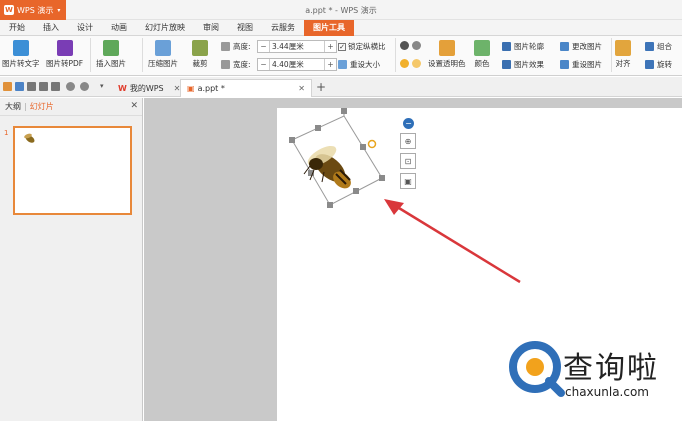  I want to click on picture-settings-icon: ▣, so click(408, 181).